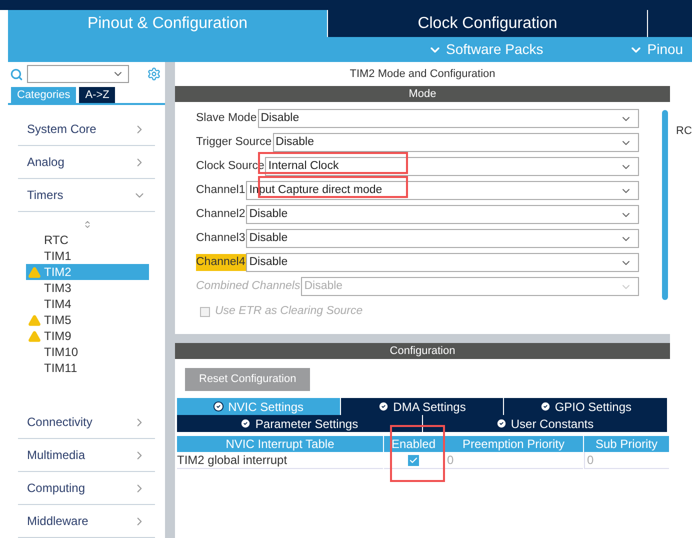 Image resolution: width=692 pixels, height=538 pixels. What do you see at coordinates (626, 444) in the screenshot?
I see `column-header: Sub Priority` at bounding box center [626, 444].